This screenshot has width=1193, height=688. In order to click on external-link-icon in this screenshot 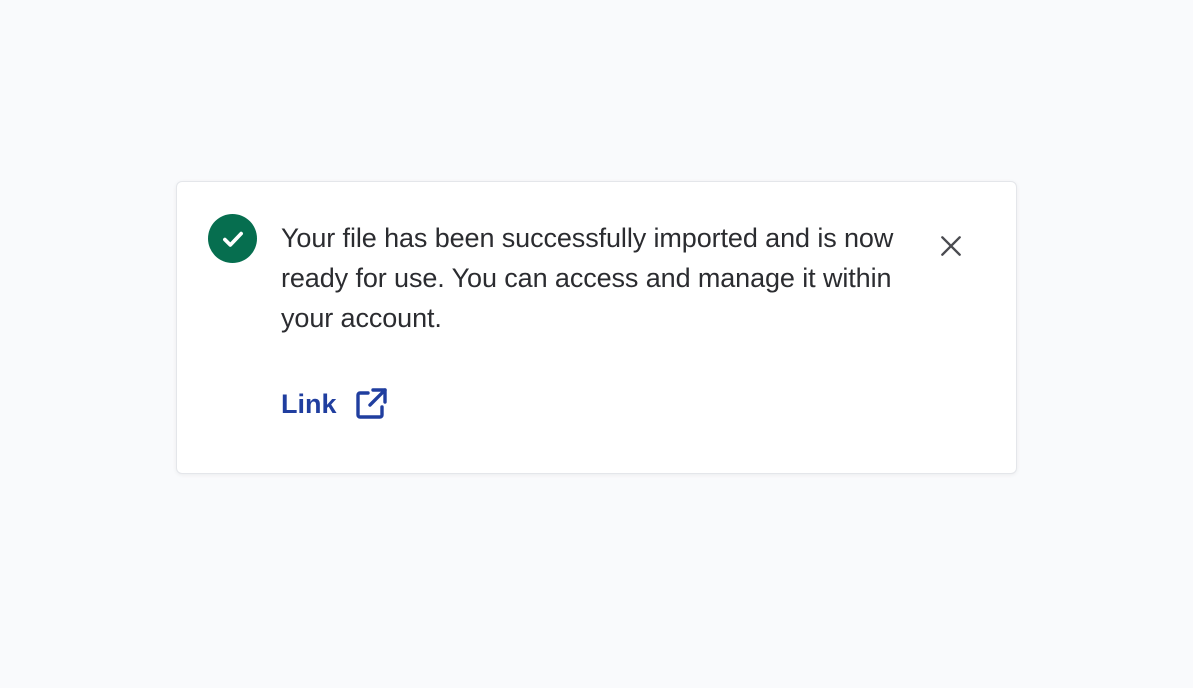, I will do `click(371, 403)`.